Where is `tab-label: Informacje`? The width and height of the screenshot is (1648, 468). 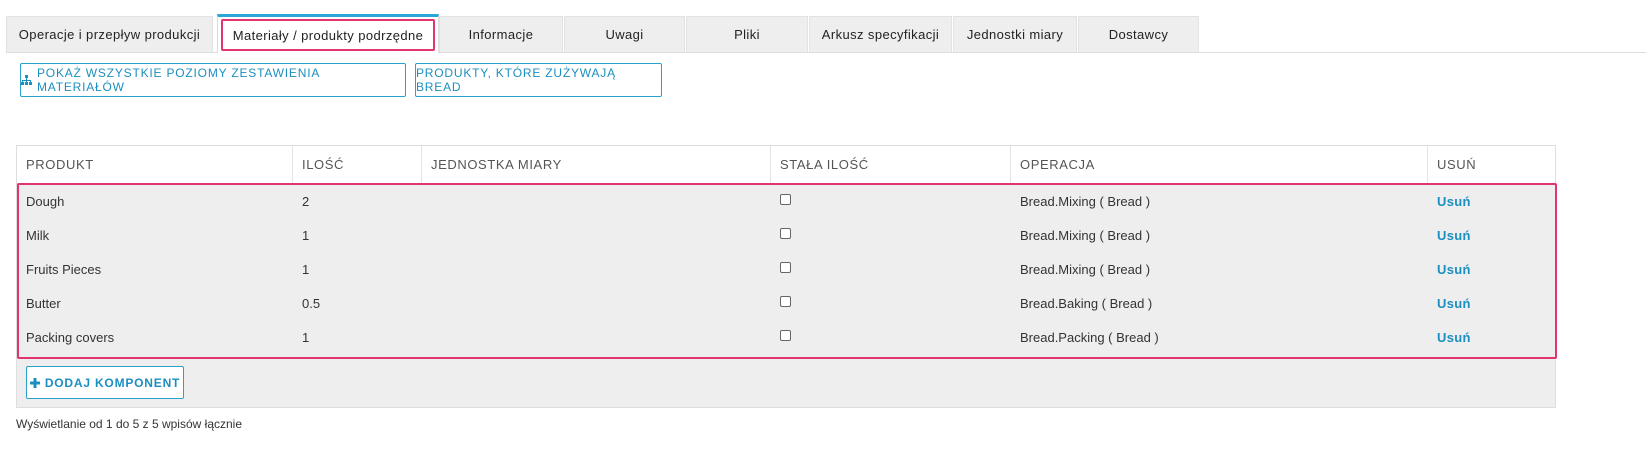
tab-label: Informacje is located at coordinates (501, 34).